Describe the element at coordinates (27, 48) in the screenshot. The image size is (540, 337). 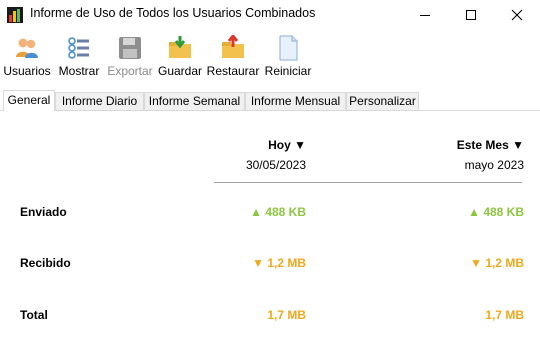
I see `users-icon` at that location.